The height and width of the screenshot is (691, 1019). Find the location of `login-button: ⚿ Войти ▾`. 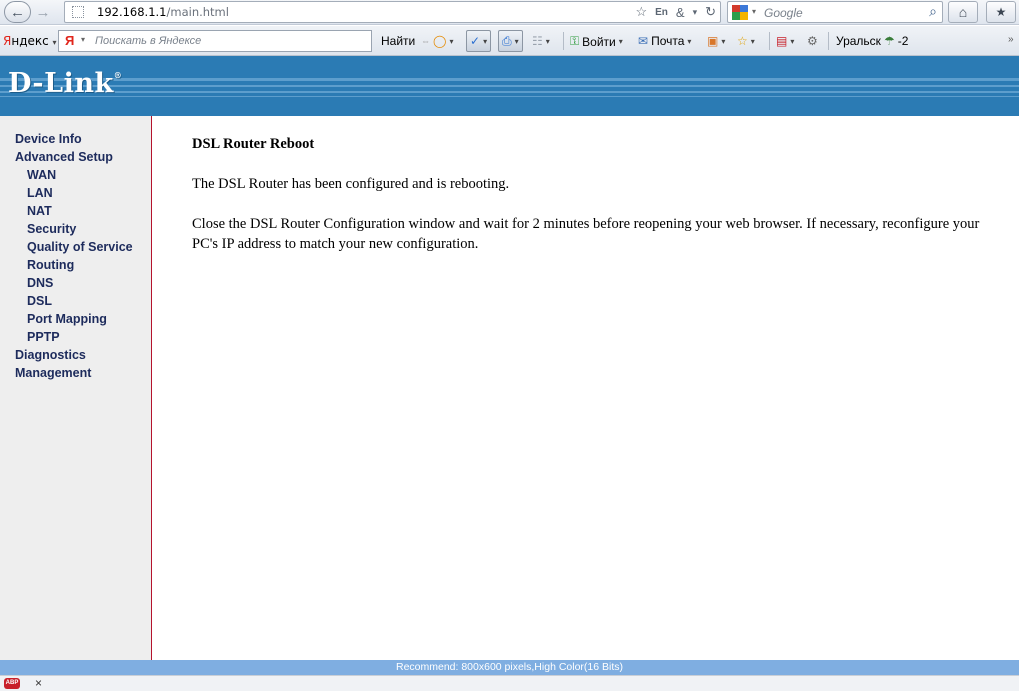

login-button: ⚿ Войти ▾ is located at coordinates (596, 41).